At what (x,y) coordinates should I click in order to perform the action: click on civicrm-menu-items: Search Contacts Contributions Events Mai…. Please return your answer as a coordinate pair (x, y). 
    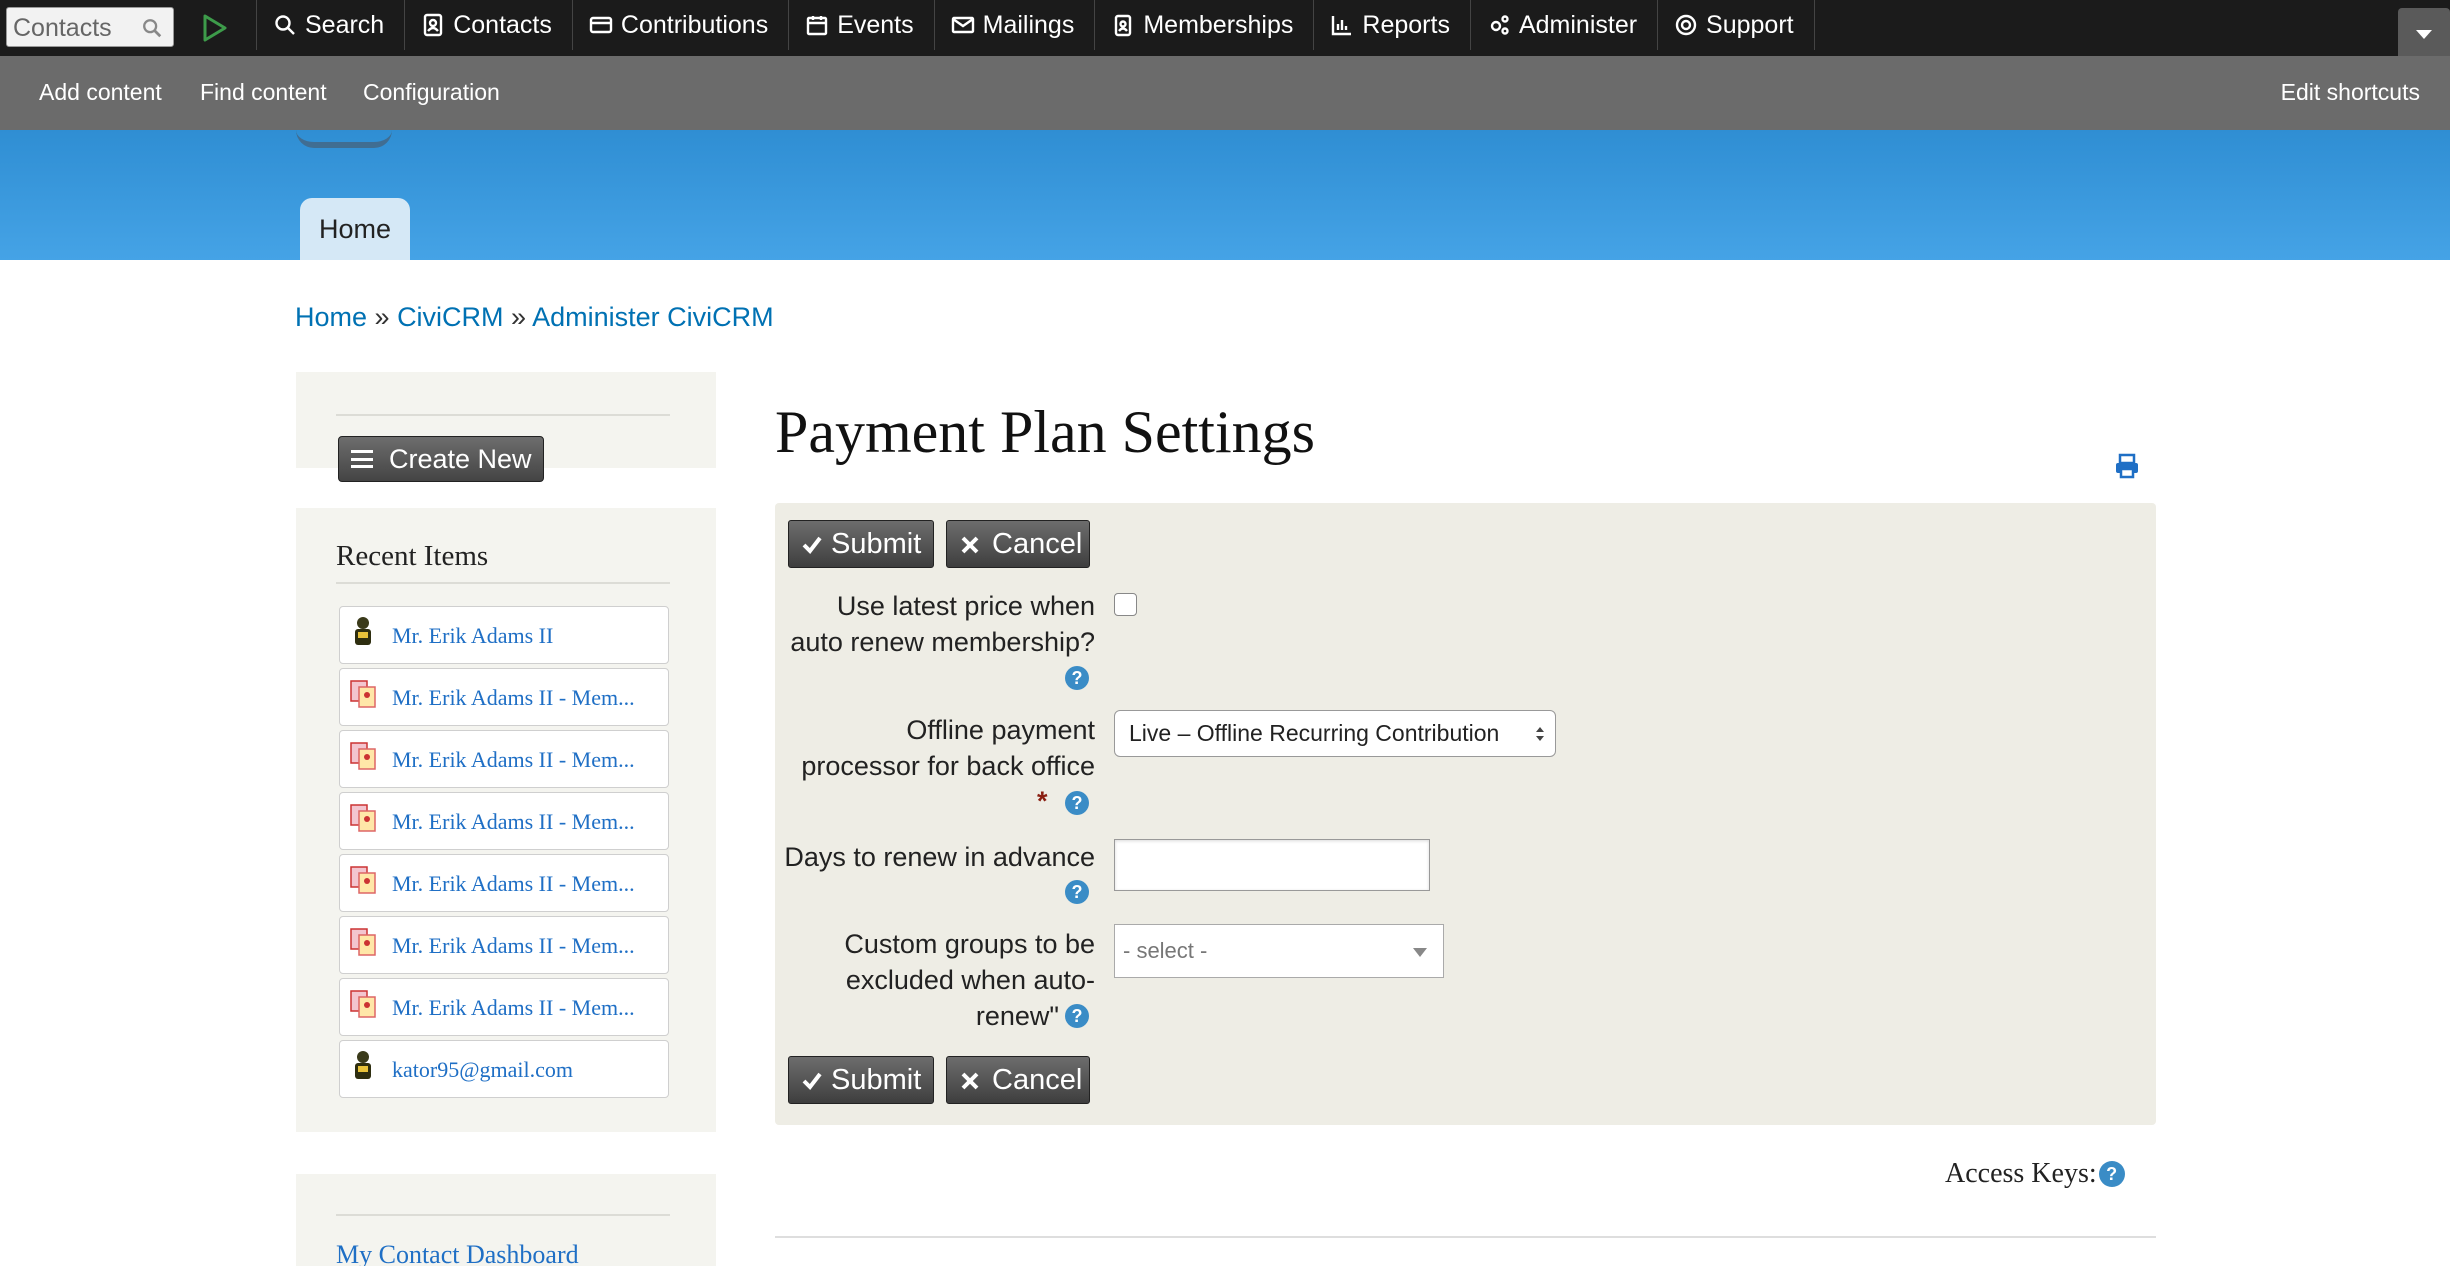
    Looking at the image, I should click on (1035, 25).